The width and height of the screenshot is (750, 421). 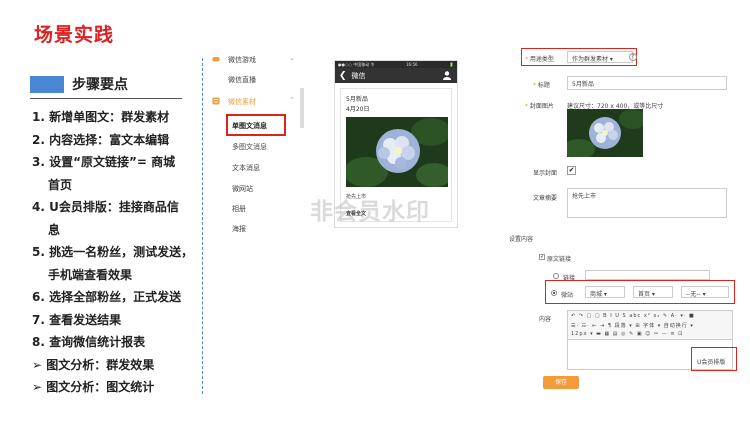 I want to click on step-item: 8. 查询微信统计报表, so click(x=89, y=342).